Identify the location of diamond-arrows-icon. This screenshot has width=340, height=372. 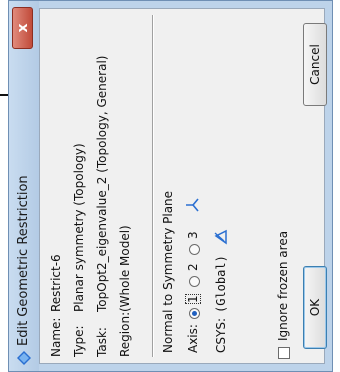
(24, 358).